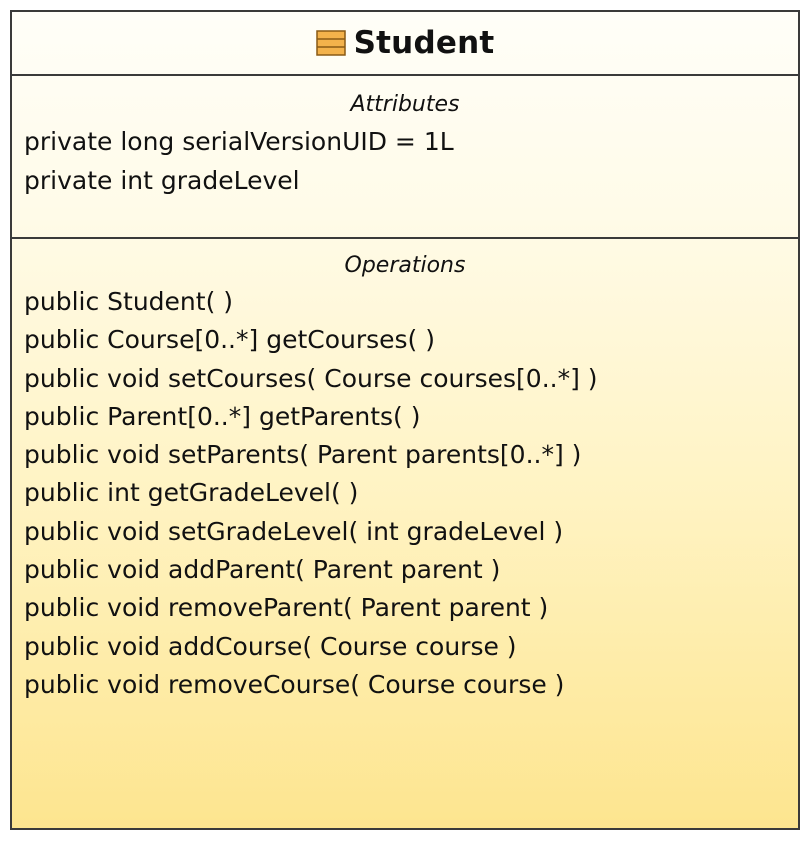 The image size is (812, 843). What do you see at coordinates (405, 647) in the screenshot?
I see `operation-item: public void addCourse( Course course )` at bounding box center [405, 647].